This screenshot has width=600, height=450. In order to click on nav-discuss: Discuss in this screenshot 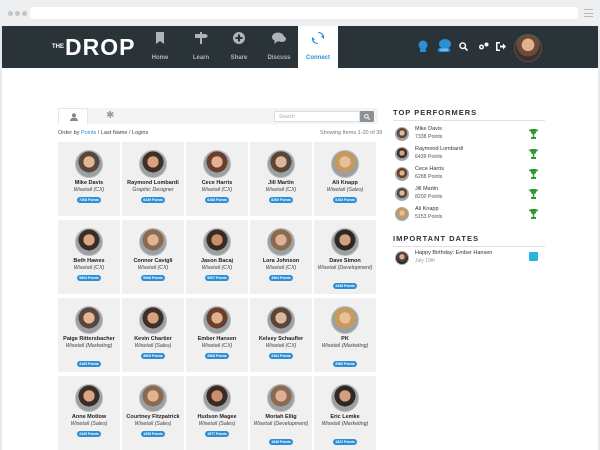, I will do `click(279, 47)`.